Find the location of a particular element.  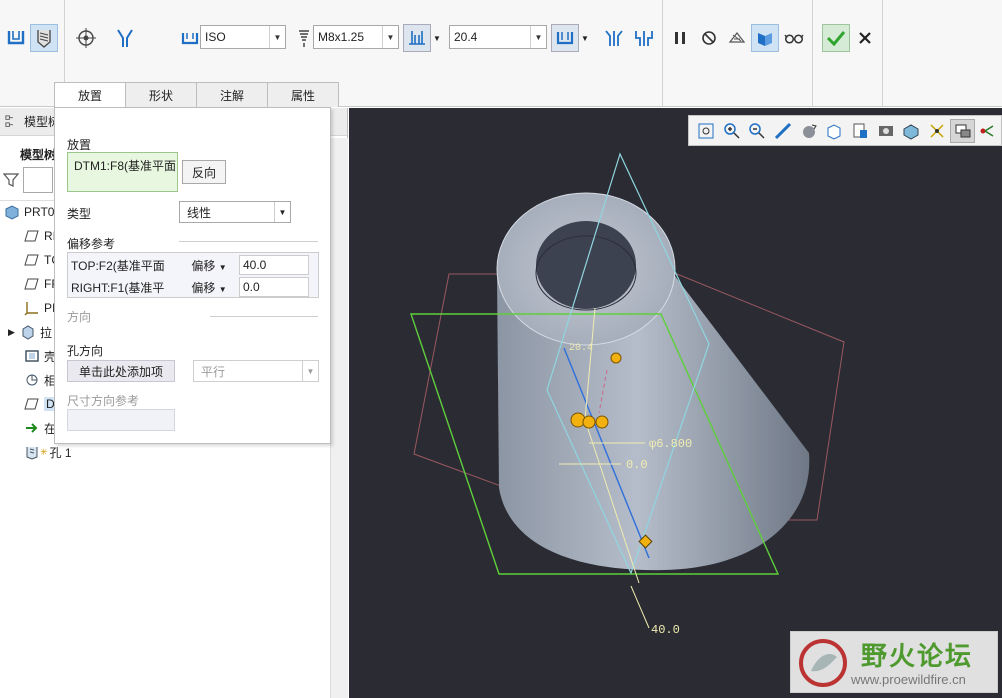

tap-option-icon is located at coordinates (565, 38).